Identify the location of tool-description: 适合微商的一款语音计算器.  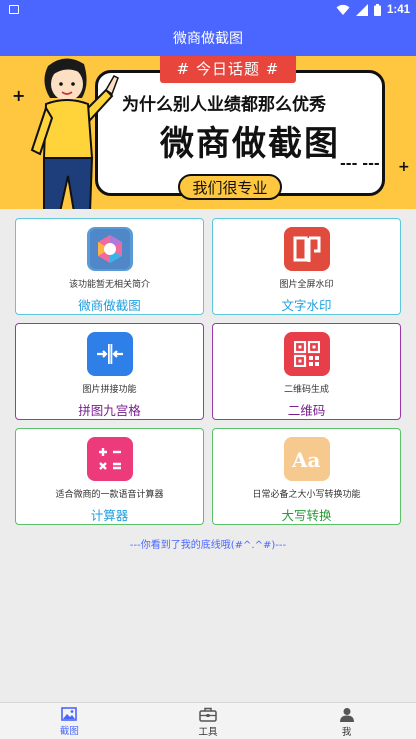
(109, 495).